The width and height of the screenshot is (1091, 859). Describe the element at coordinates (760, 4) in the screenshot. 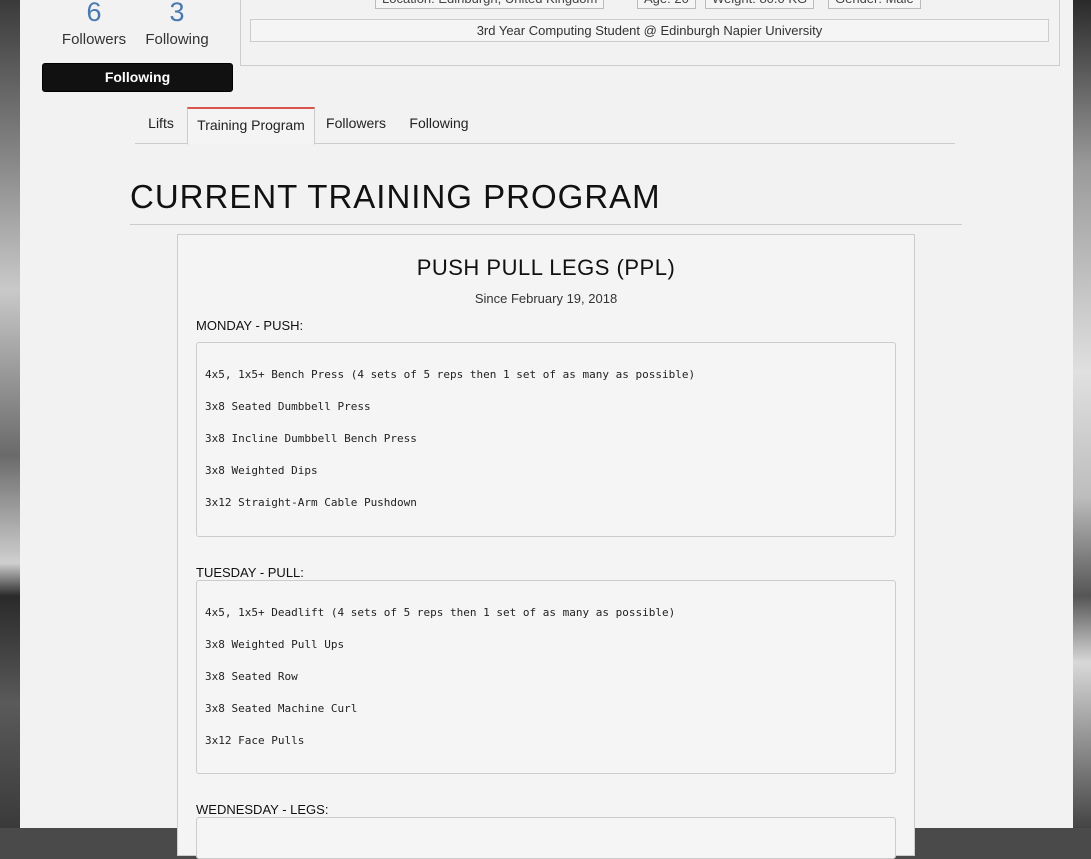

I see `weight-chip: Weight: 80.0 KG` at that location.